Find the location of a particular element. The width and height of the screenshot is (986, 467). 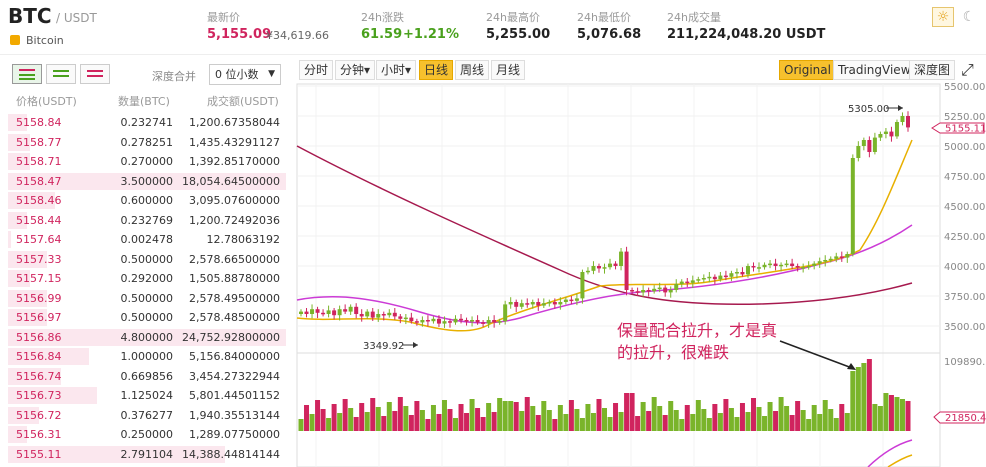

price-tick: 3750.00 is located at coordinates (964, 297).